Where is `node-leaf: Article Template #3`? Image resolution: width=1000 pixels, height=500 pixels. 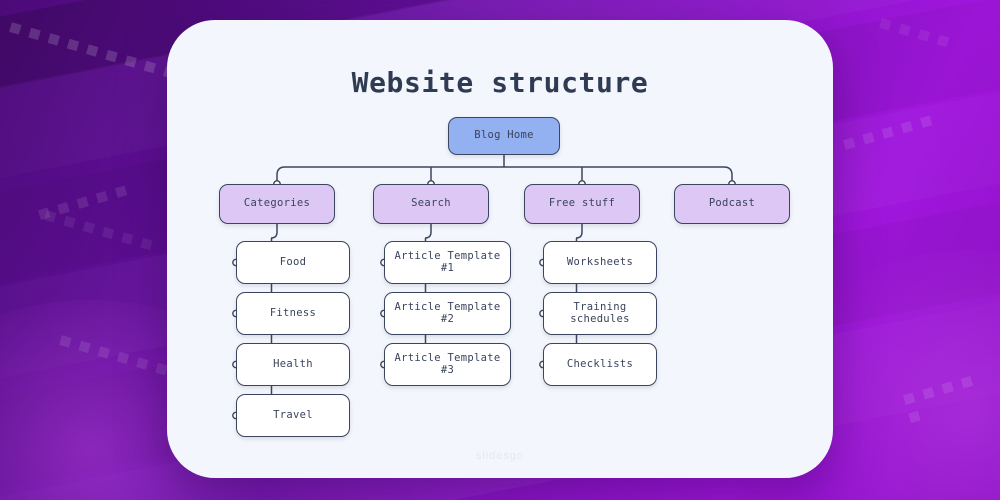 node-leaf: Article Template #3 is located at coordinates (447, 364).